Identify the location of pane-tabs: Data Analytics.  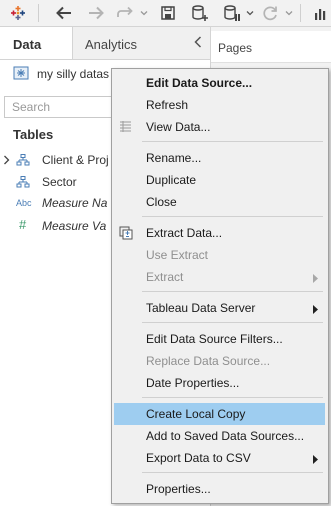
(105, 43).